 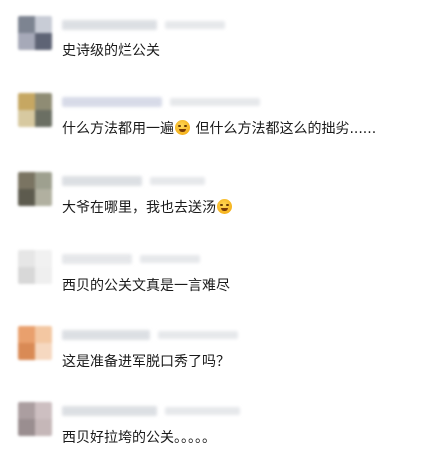 I want to click on comment-text-part-1: 什么方法都用一遍, so click(x=118, y=129).